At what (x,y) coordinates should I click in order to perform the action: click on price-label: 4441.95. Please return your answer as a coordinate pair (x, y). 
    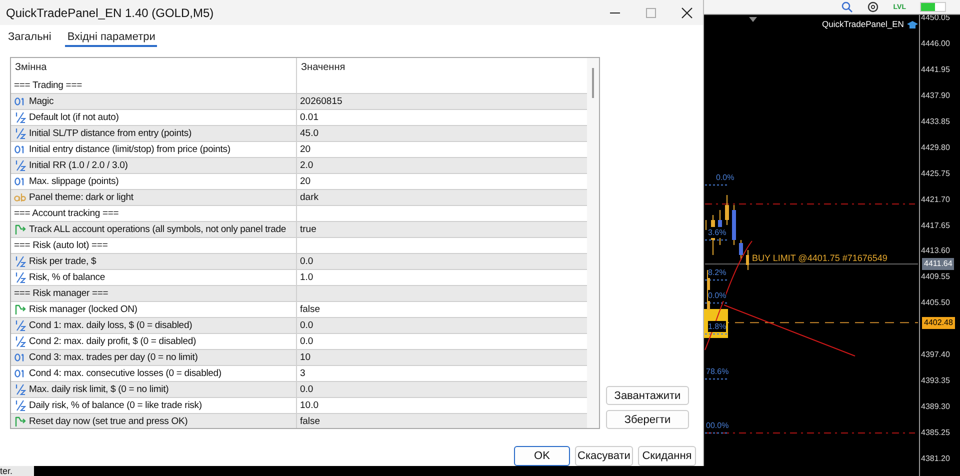
    Looking at the image, I should click on (935, 70).